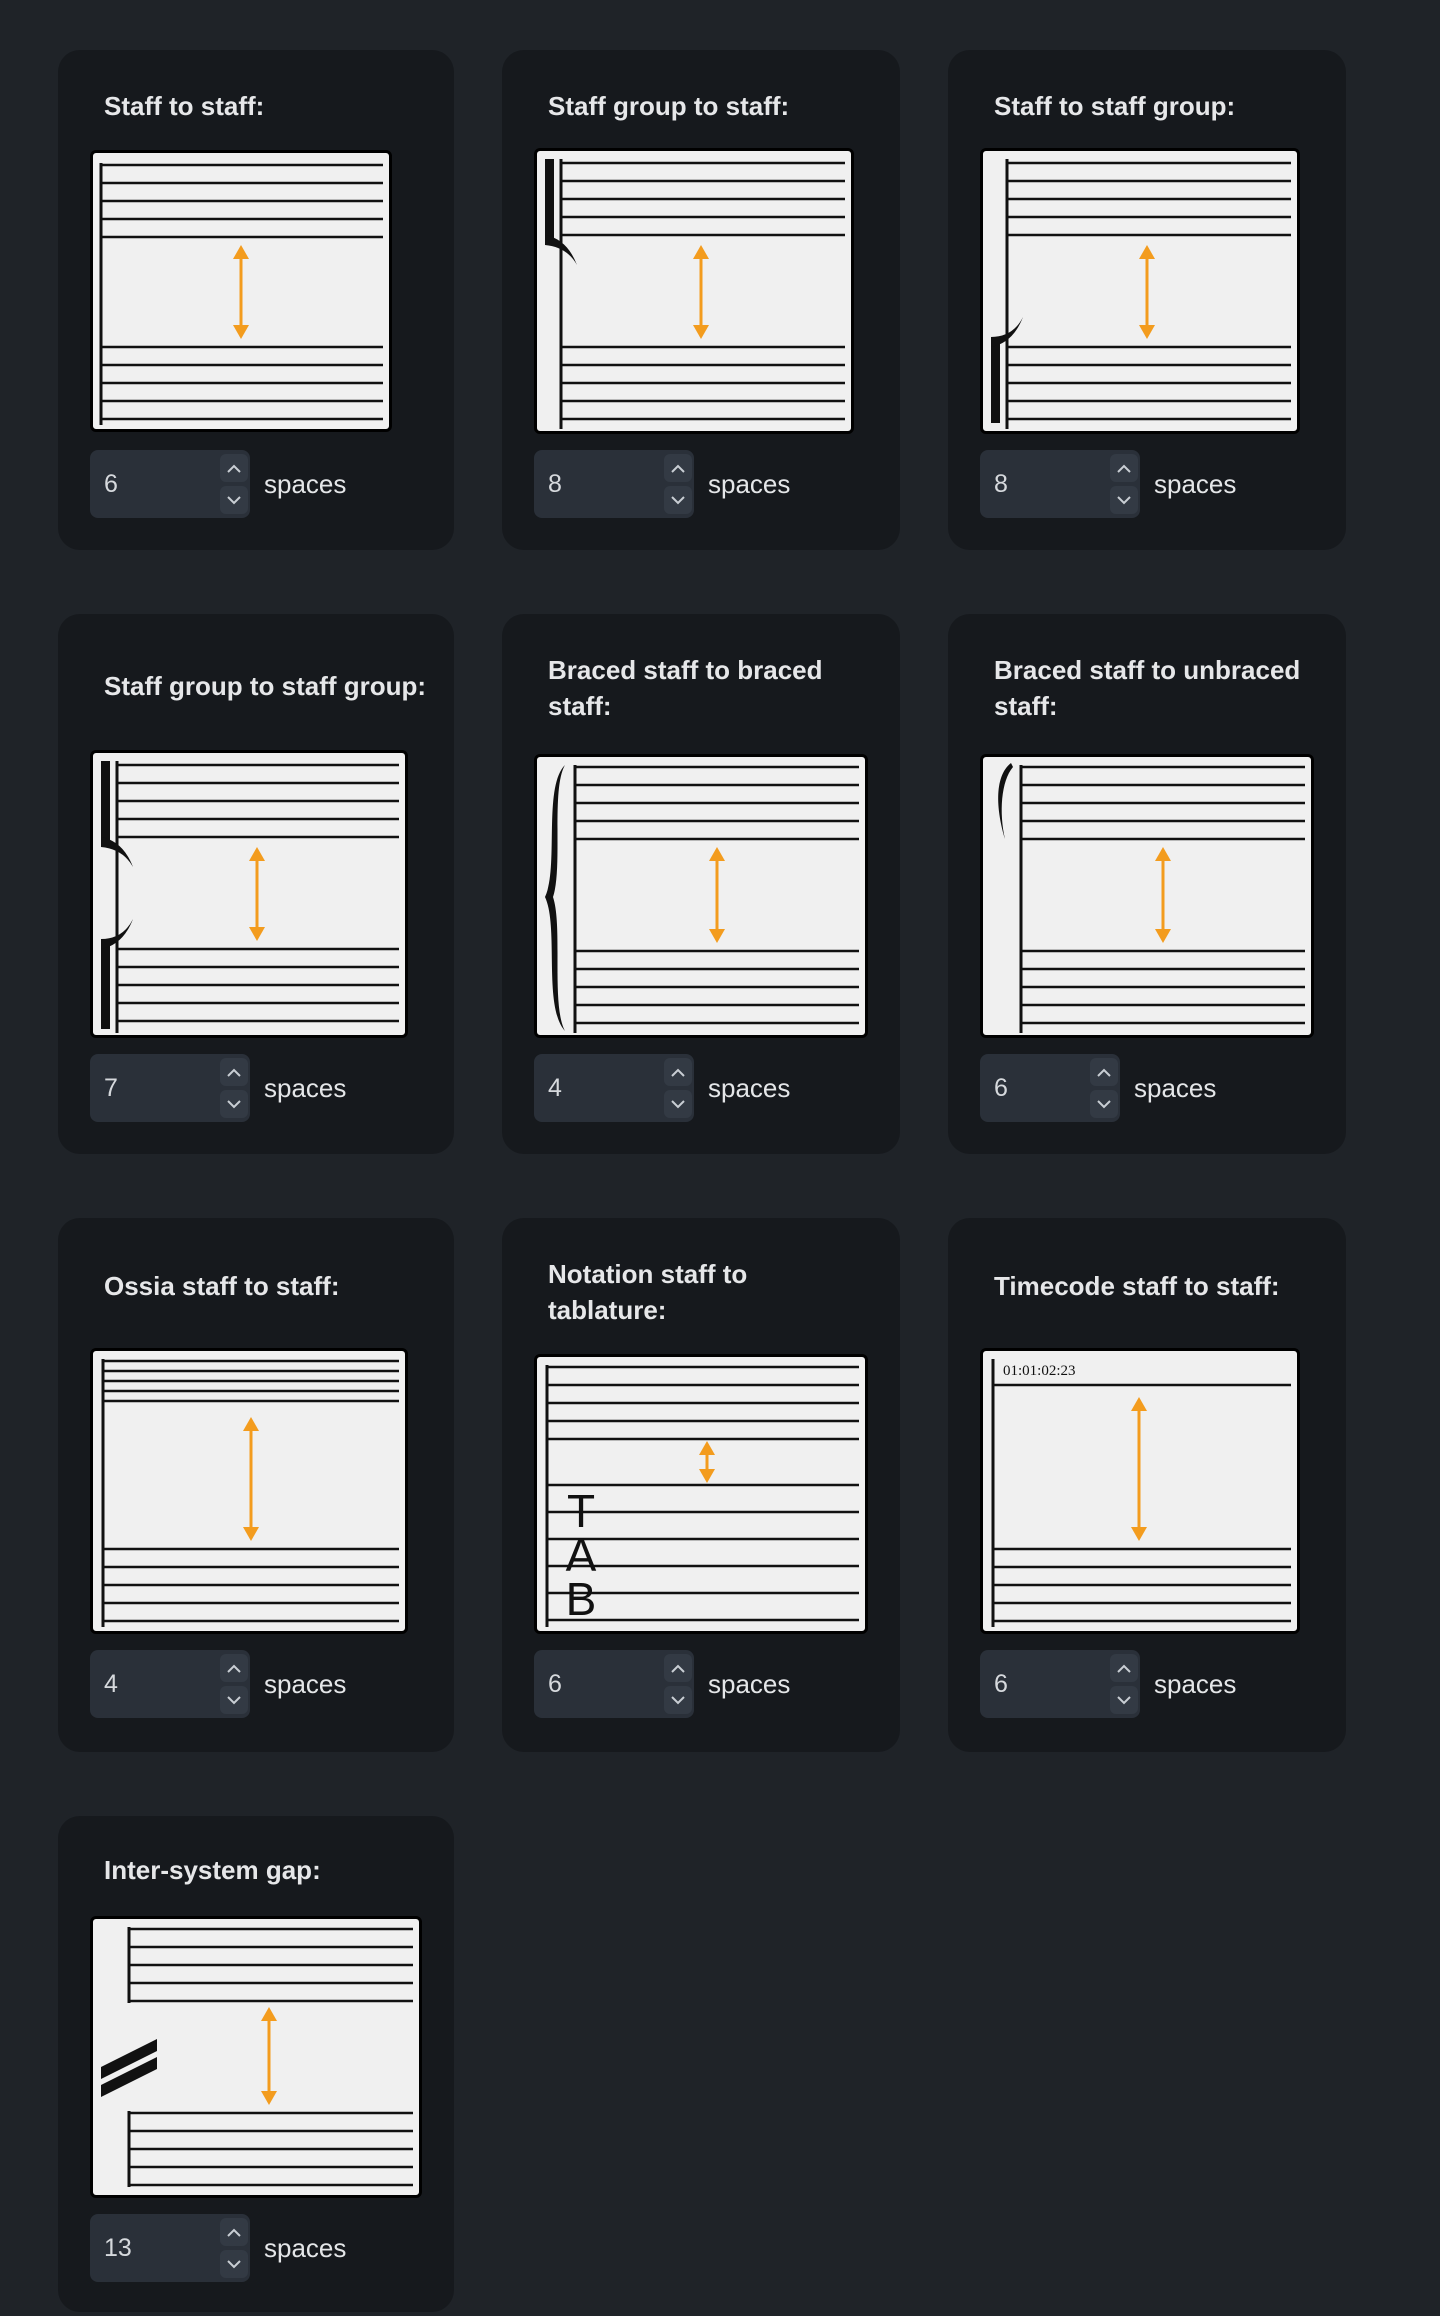 Image resolution: width=1440 pixels, height=2316 pixels. I want to click on preview-braced-to-braced, so click(701, 896).